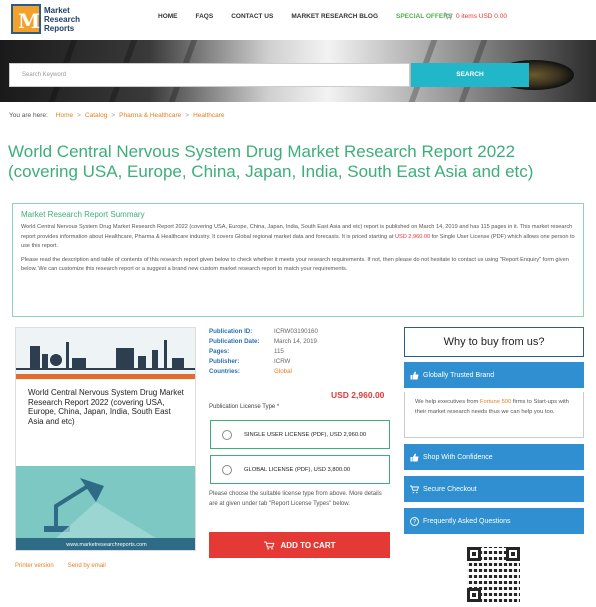  I want to click on printer-version-link: Printer version, so click(34, 566).